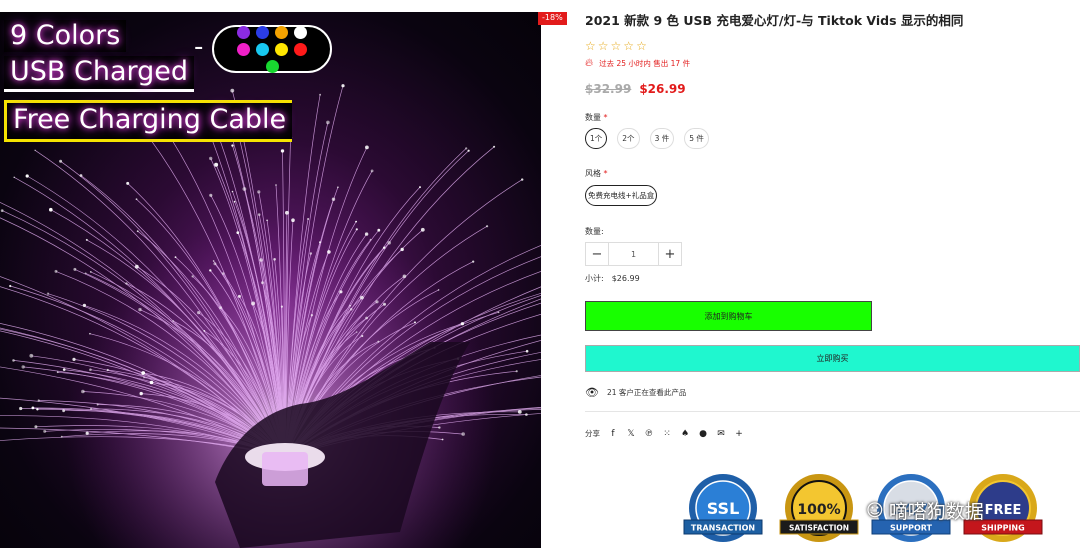 This screenshot has width=1080, height=557. I want to click on svg-text: FREE, so click(1003, 510).